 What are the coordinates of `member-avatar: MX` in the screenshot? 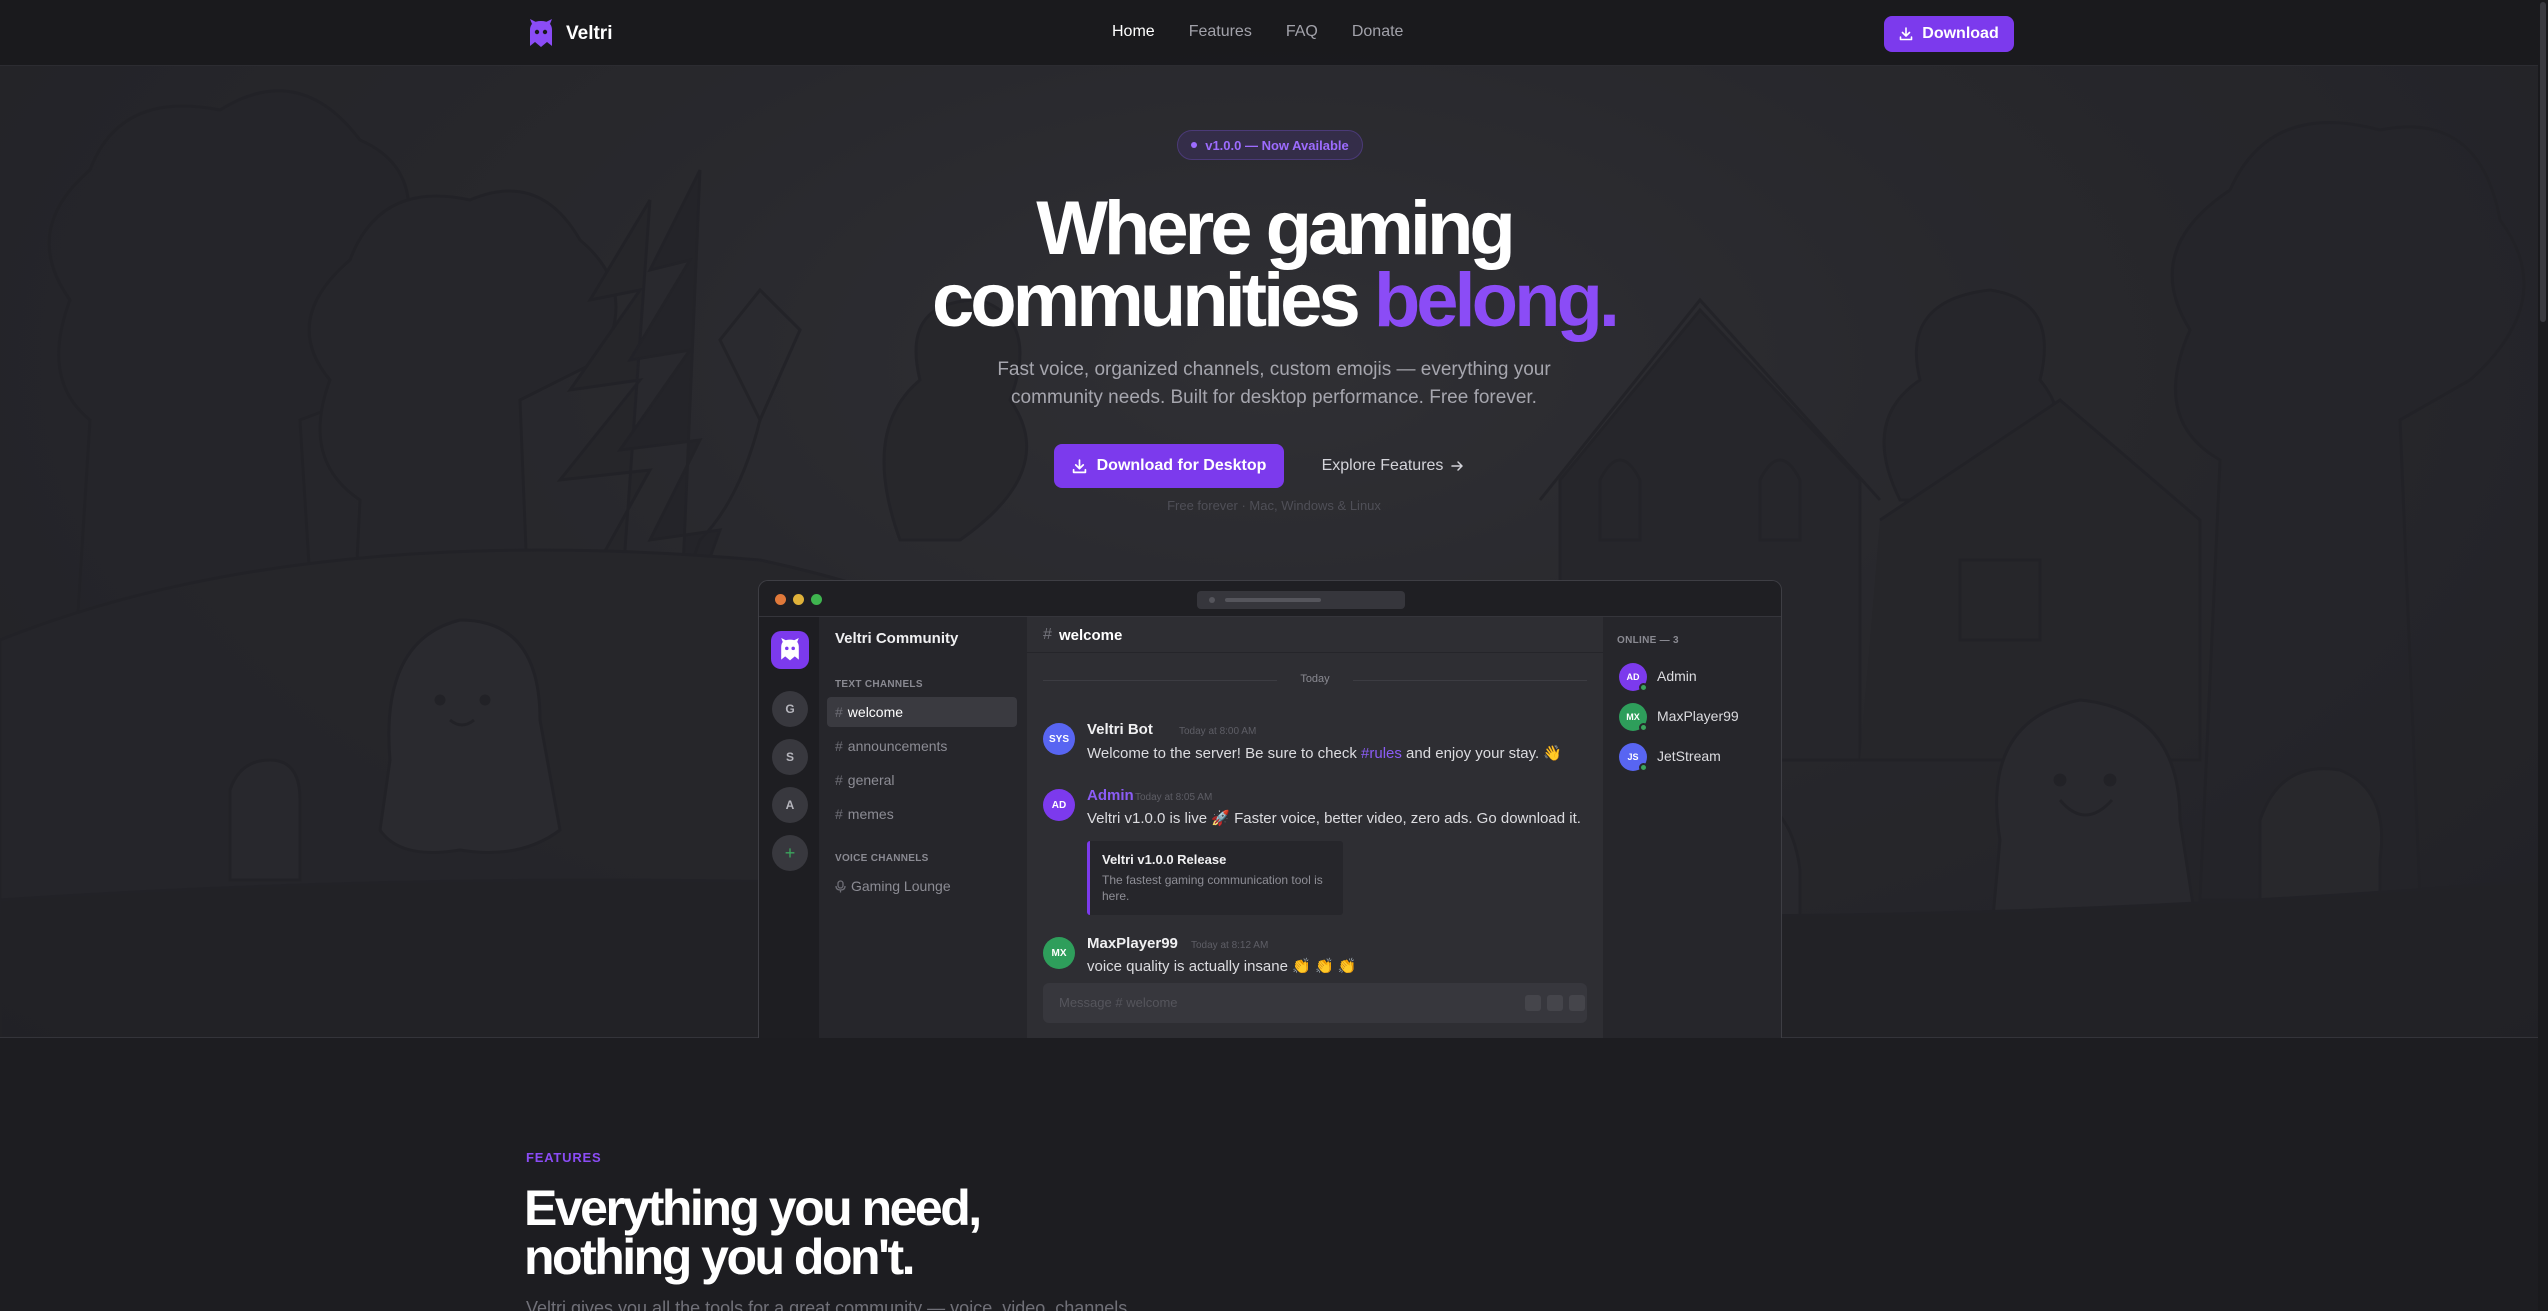 It's located at (1633, 717).